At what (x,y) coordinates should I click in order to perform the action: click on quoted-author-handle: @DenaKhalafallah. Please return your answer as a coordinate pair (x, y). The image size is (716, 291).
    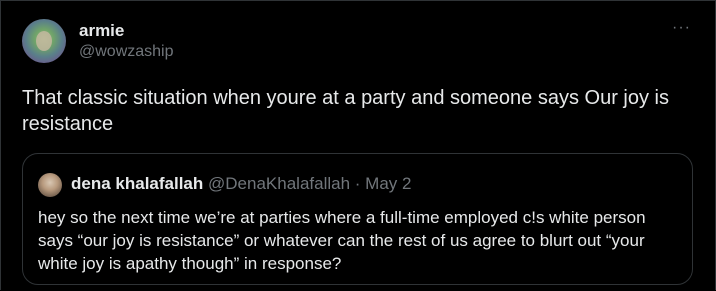
    Looking at the image, I should click on (279, 183).